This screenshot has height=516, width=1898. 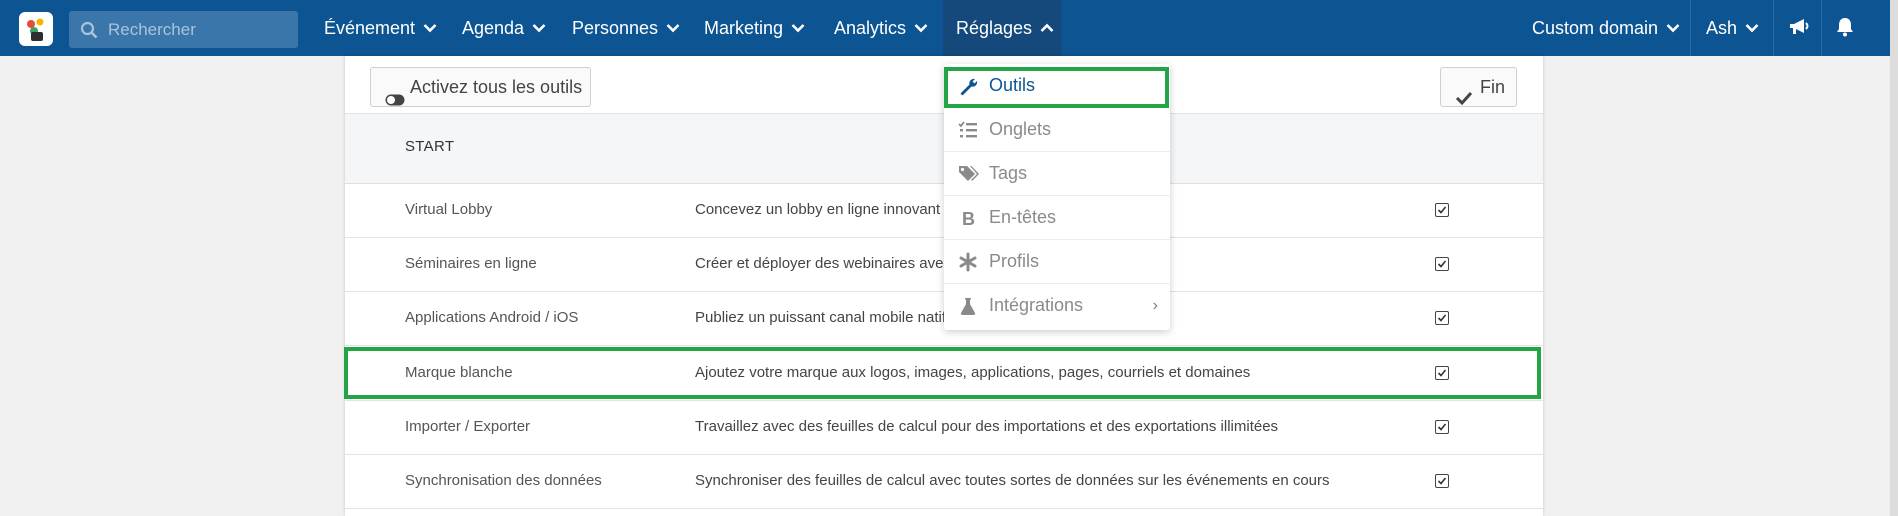 What do you see at coordinates (1047, 27) in the screenshot?
I see `chevron-up-icon` at bounding box center [1047, 27].